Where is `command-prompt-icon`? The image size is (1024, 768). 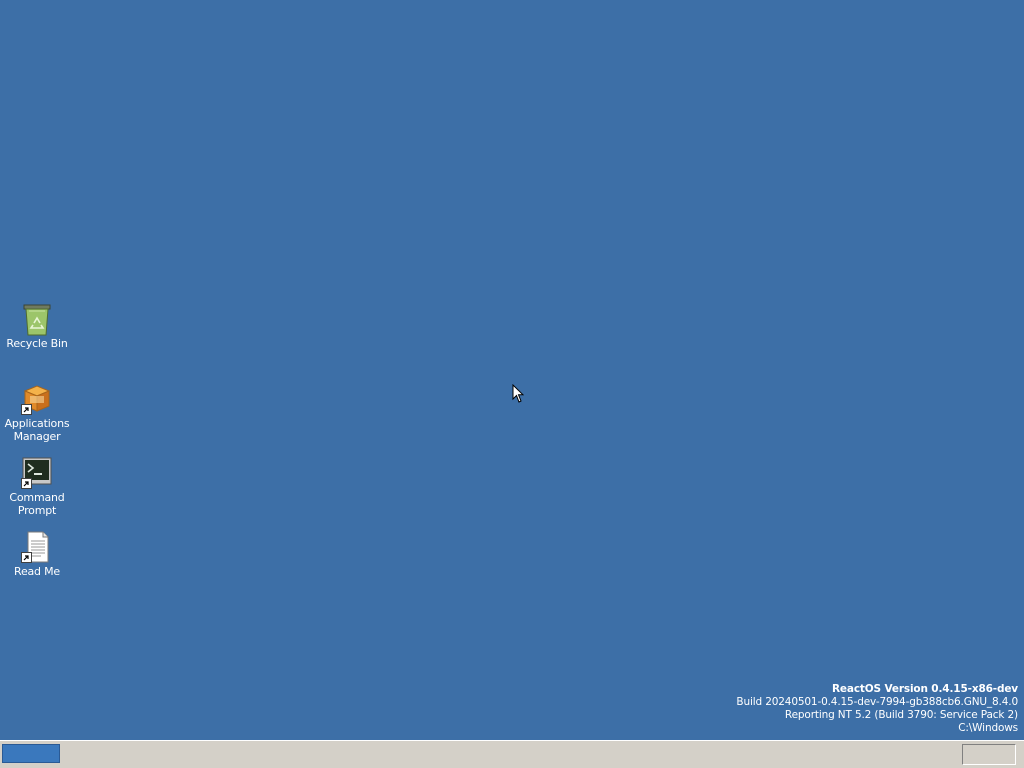
command-prompt-icon is located at coordinates (37, 473).